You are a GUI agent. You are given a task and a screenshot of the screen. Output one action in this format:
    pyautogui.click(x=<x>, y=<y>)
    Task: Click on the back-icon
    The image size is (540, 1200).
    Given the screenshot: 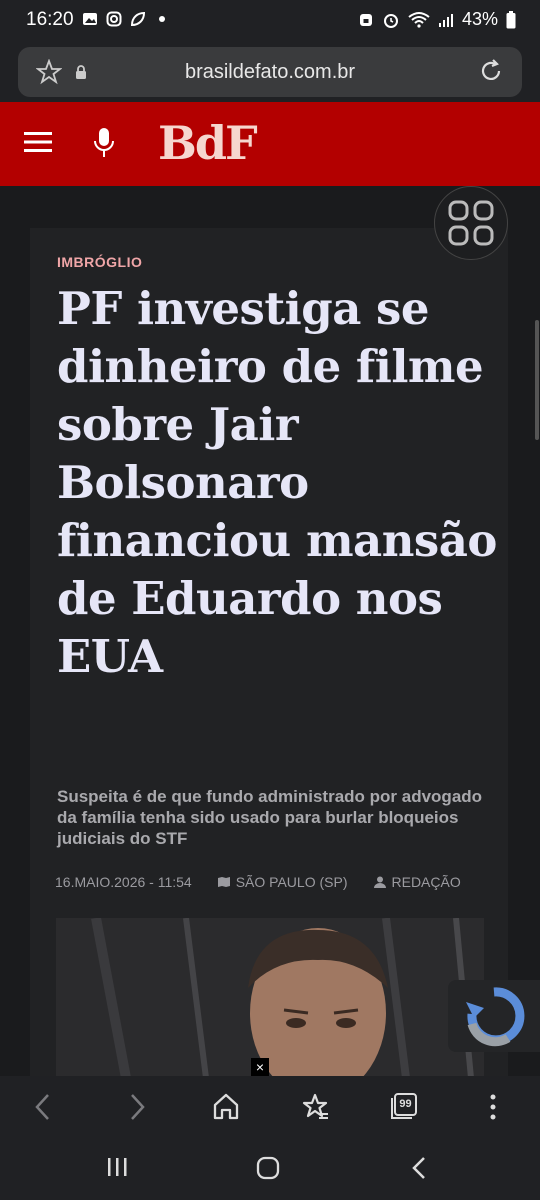 What is the action you would take?
    pyautogui.click(x=43, y=1107)
    